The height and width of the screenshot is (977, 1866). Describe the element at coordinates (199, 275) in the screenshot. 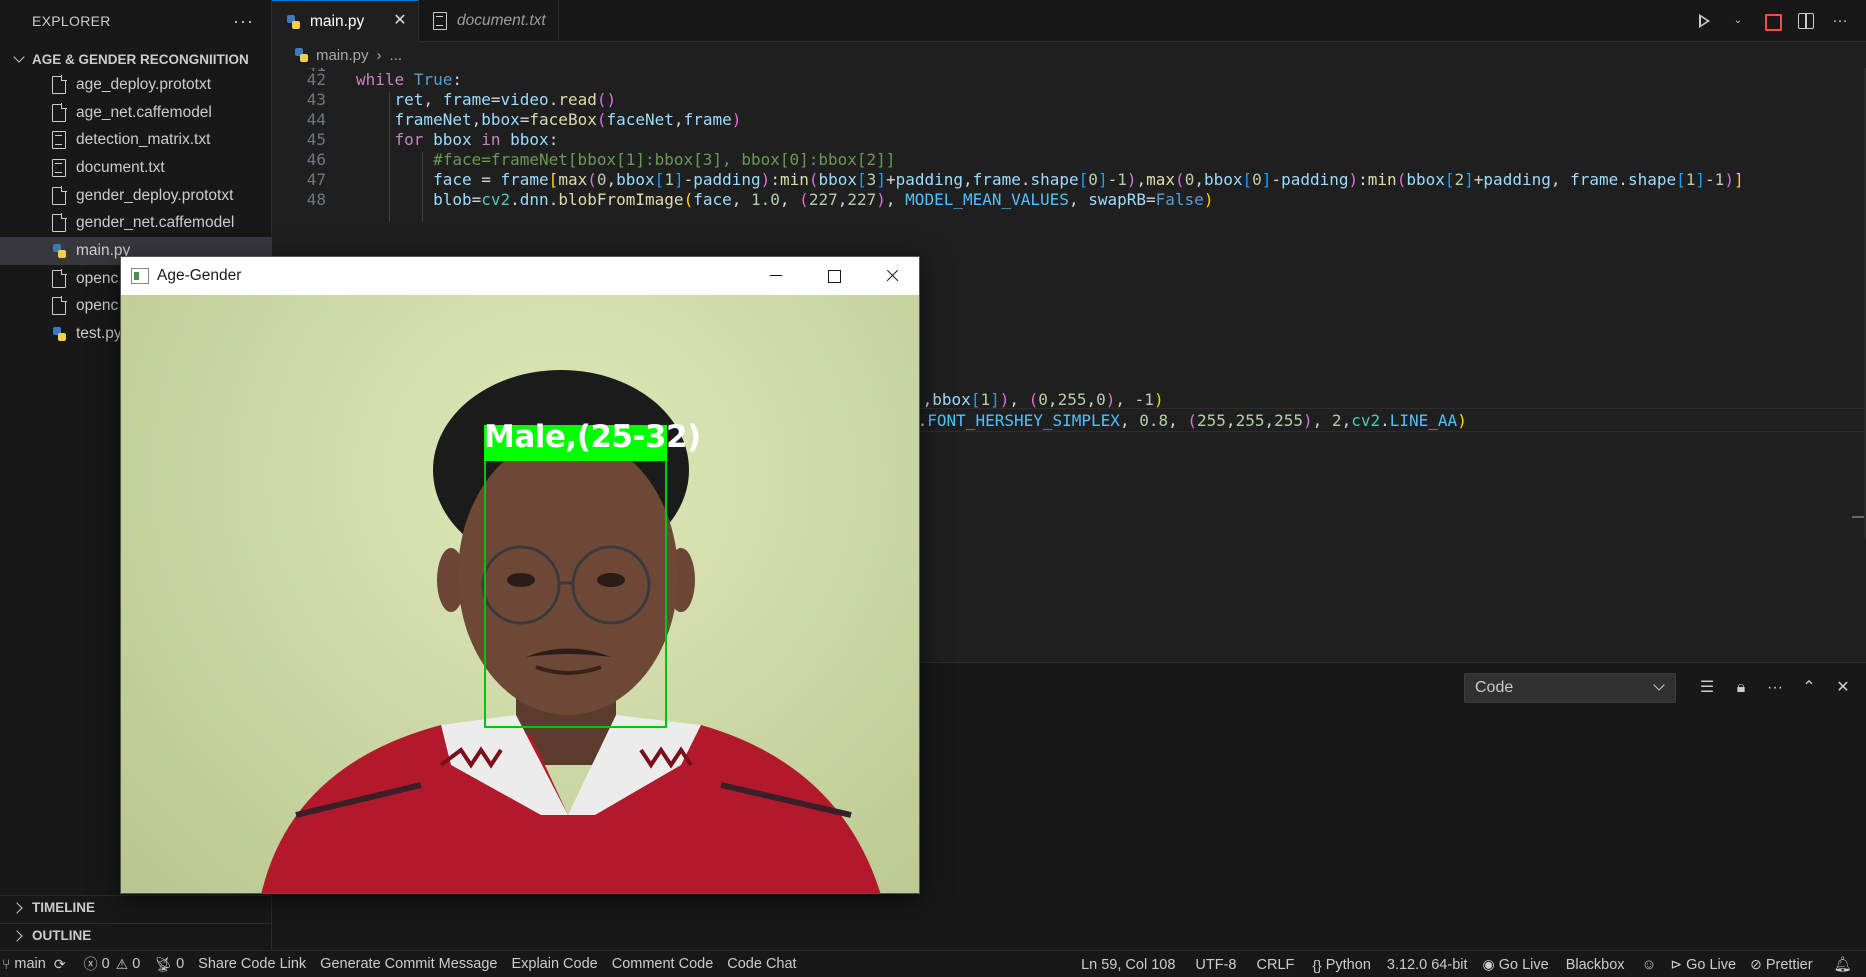

I see `window-title: Age-Gender` at that location.